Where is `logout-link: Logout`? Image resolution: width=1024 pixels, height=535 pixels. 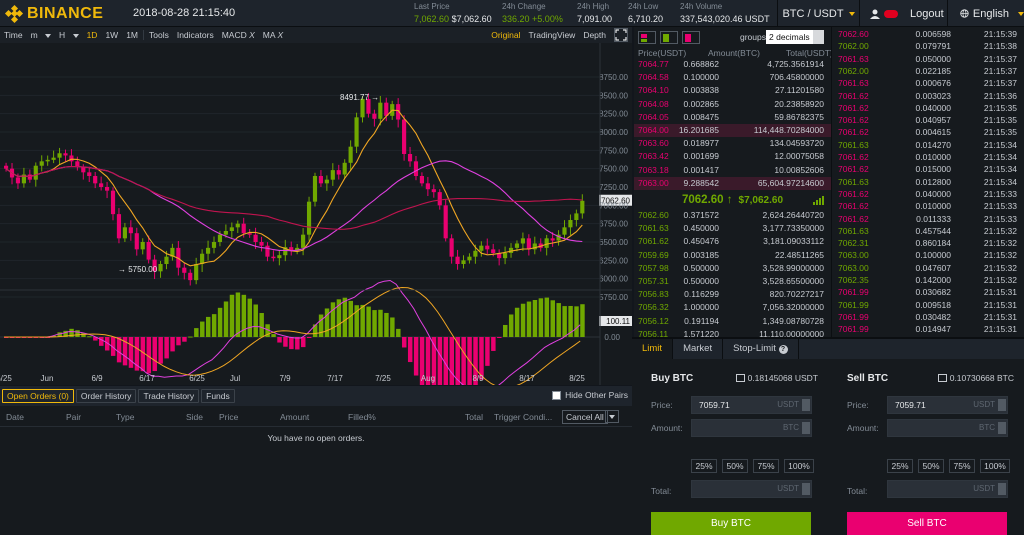
logout-link: Logout is located at coordinates (927, 14).